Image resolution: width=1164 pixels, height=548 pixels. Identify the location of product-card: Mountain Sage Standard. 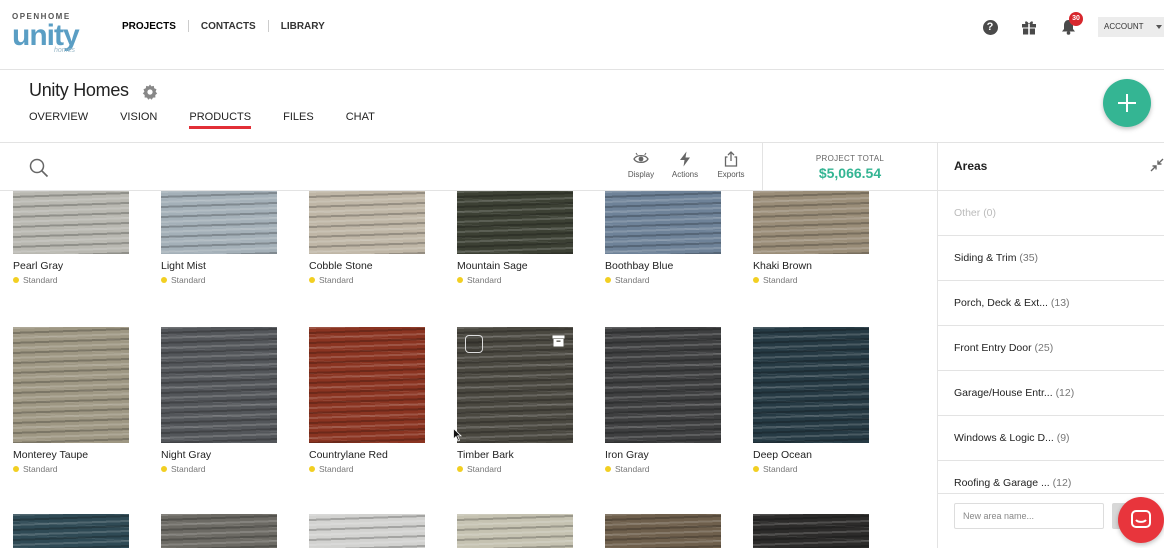
(515, 238).